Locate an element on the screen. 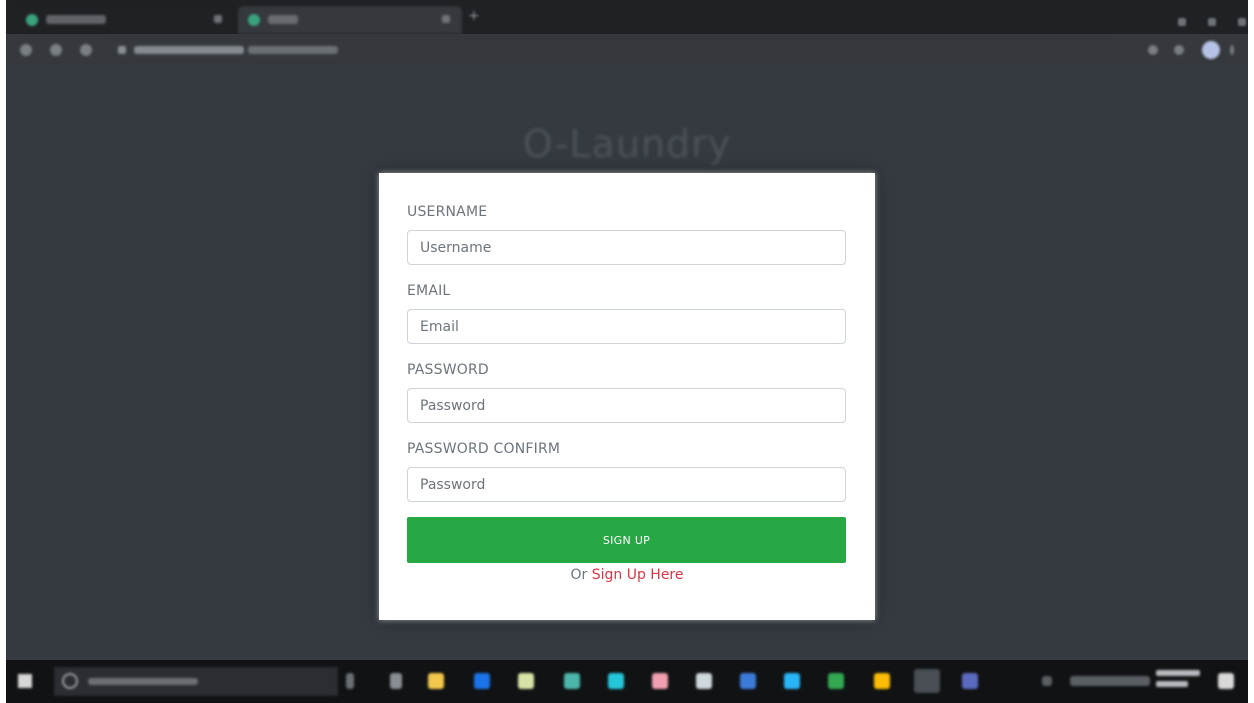  window-controls is located at coordinates (1201, 18).